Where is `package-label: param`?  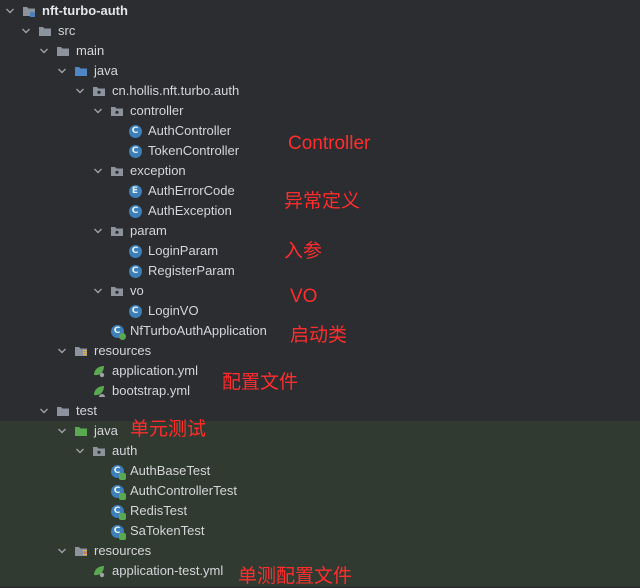
package-label: param is located at coordinates (148, 230).